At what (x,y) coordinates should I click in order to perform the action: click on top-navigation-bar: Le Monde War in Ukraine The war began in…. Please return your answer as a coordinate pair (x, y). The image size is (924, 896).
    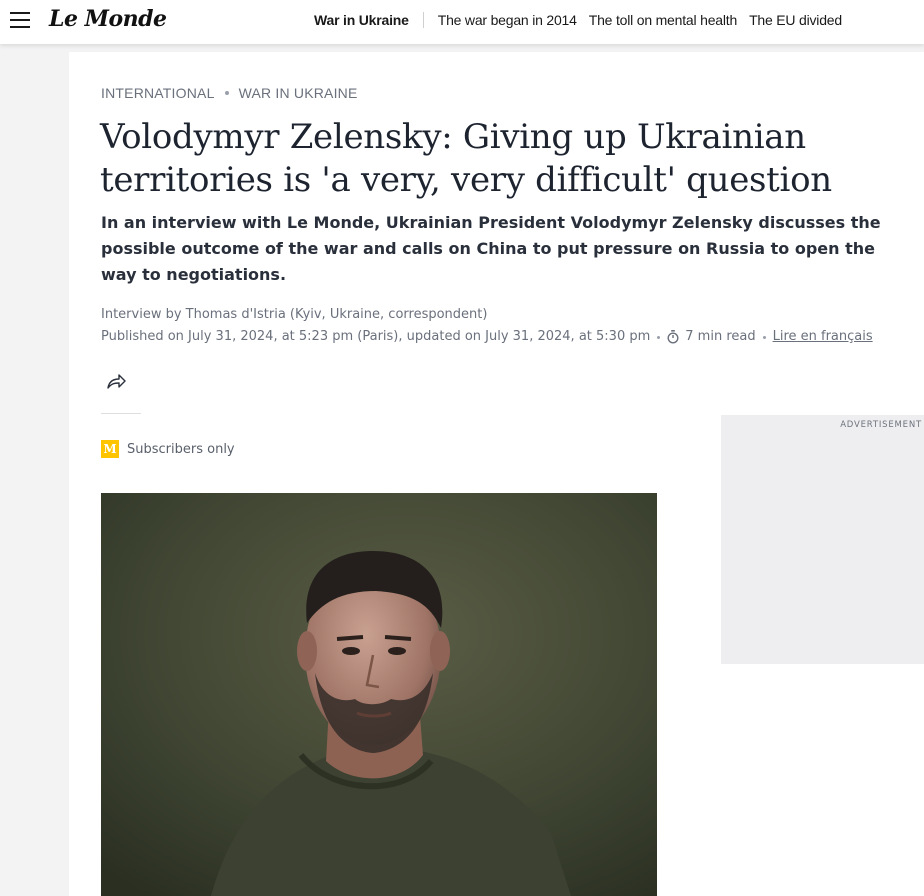
    Looking at the image, I should click on (462, 22).